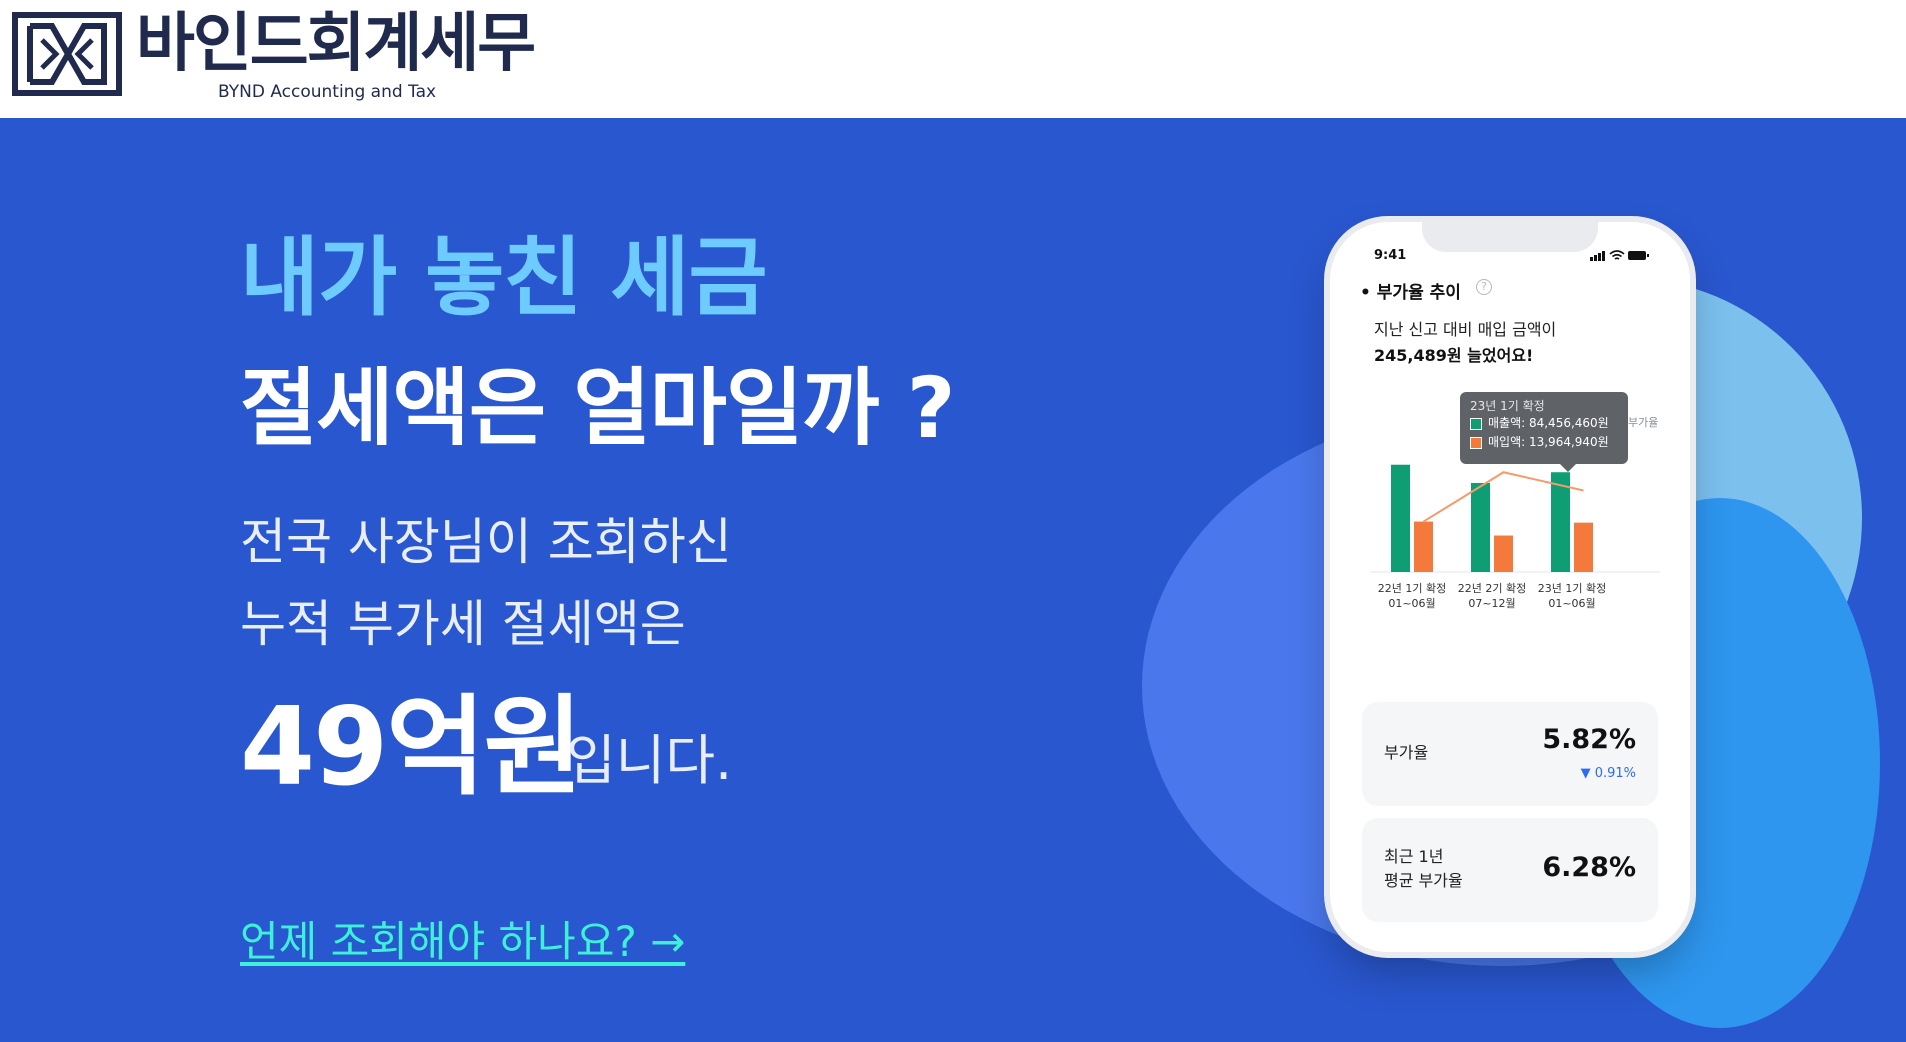 This screenshot has width=1906, height=1042. Describe the element at coordinates (953, 59) in the screenshot. I see `site-header: 바인드회계세무 BYND Accounting and Tax` at that location.